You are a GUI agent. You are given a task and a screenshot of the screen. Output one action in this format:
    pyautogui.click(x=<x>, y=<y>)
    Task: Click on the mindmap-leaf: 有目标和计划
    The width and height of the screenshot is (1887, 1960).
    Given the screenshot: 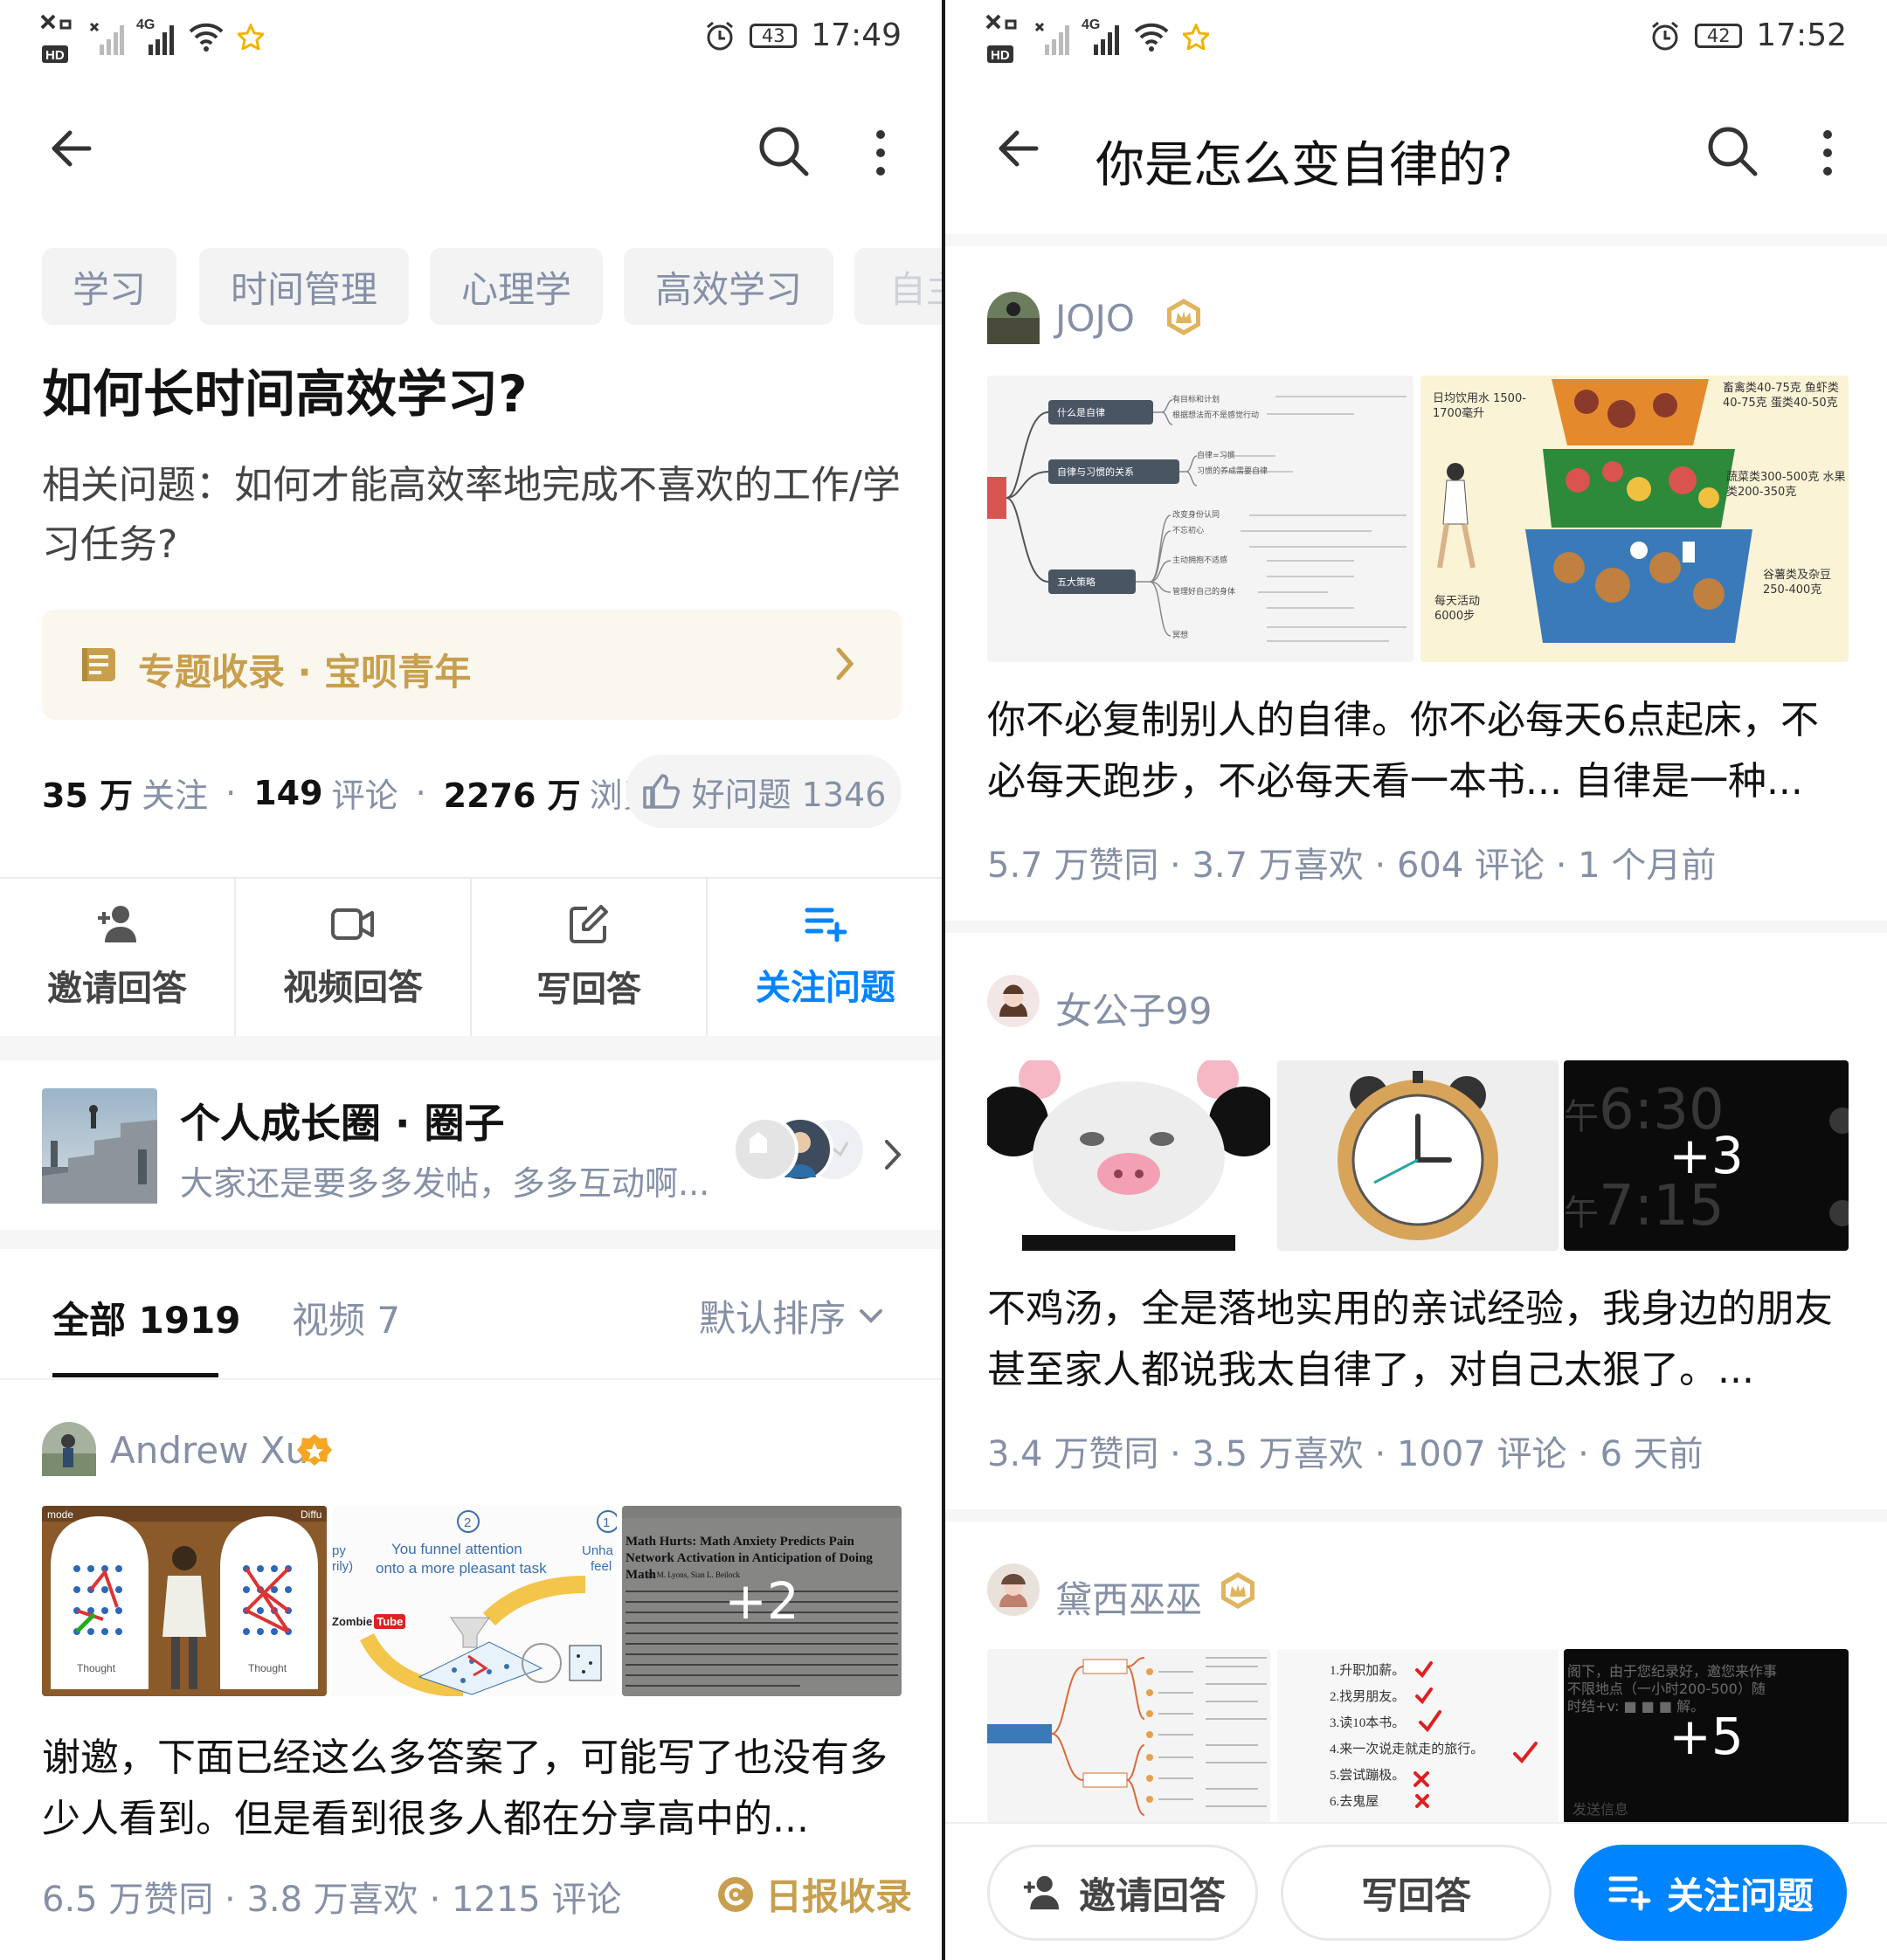 What is the action you would take?
    pyautogui.click(x=1196, y=400)
    